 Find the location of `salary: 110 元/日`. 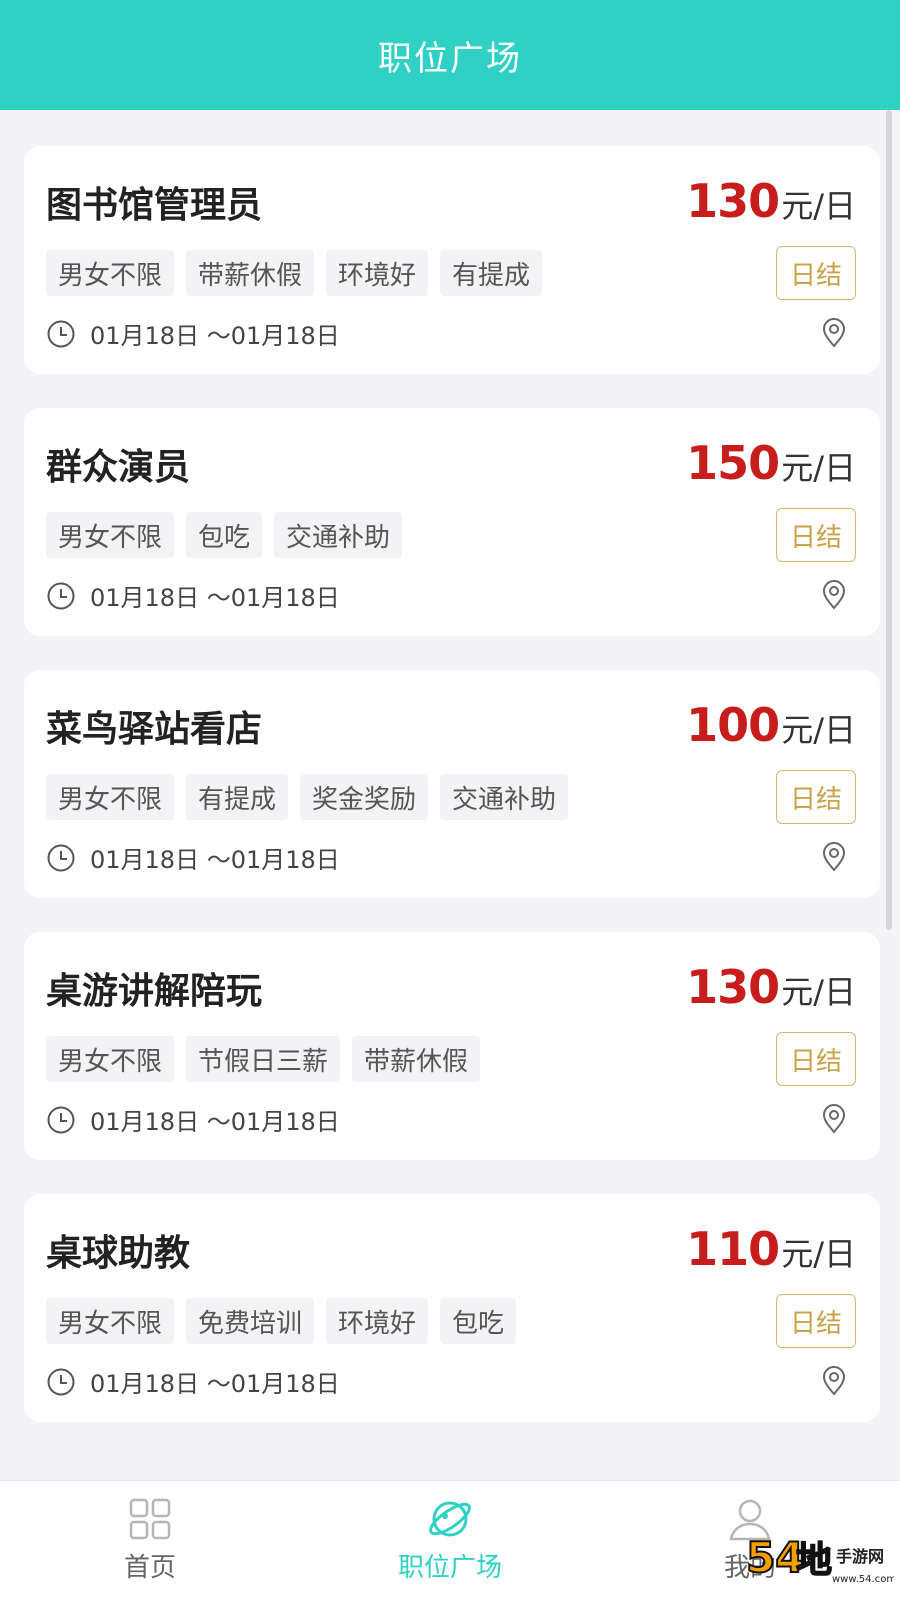

salary: 110 元/日 is located at coordinates (771, 1249).